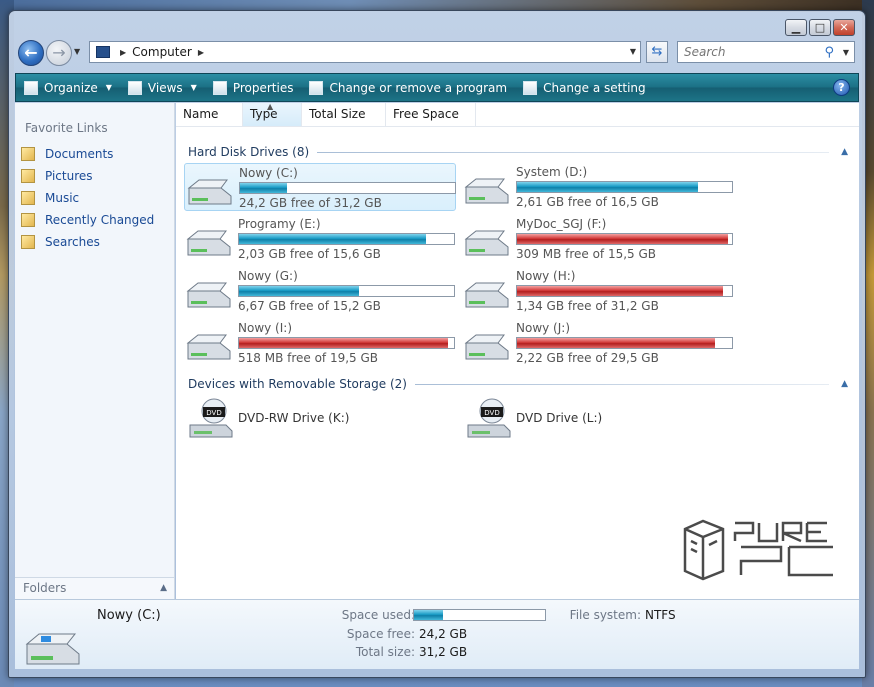 This screenshot has width=874, height=687. Describe the element at coordinates (268, 276) in the screenshot. I see `drive-name: Nowy (G:)` at that location.